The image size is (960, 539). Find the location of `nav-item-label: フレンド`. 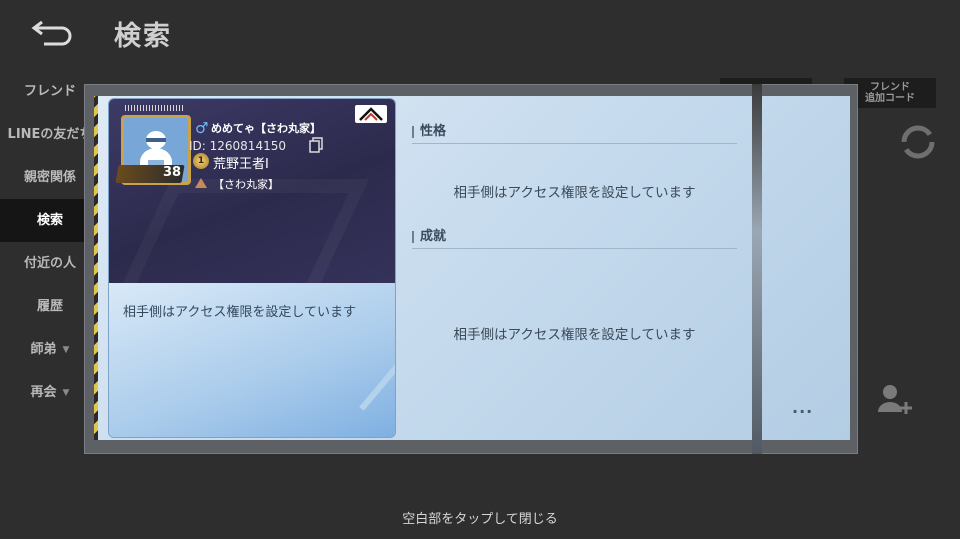

nav-item-label: フレンド is located at coordinates (49, 91).